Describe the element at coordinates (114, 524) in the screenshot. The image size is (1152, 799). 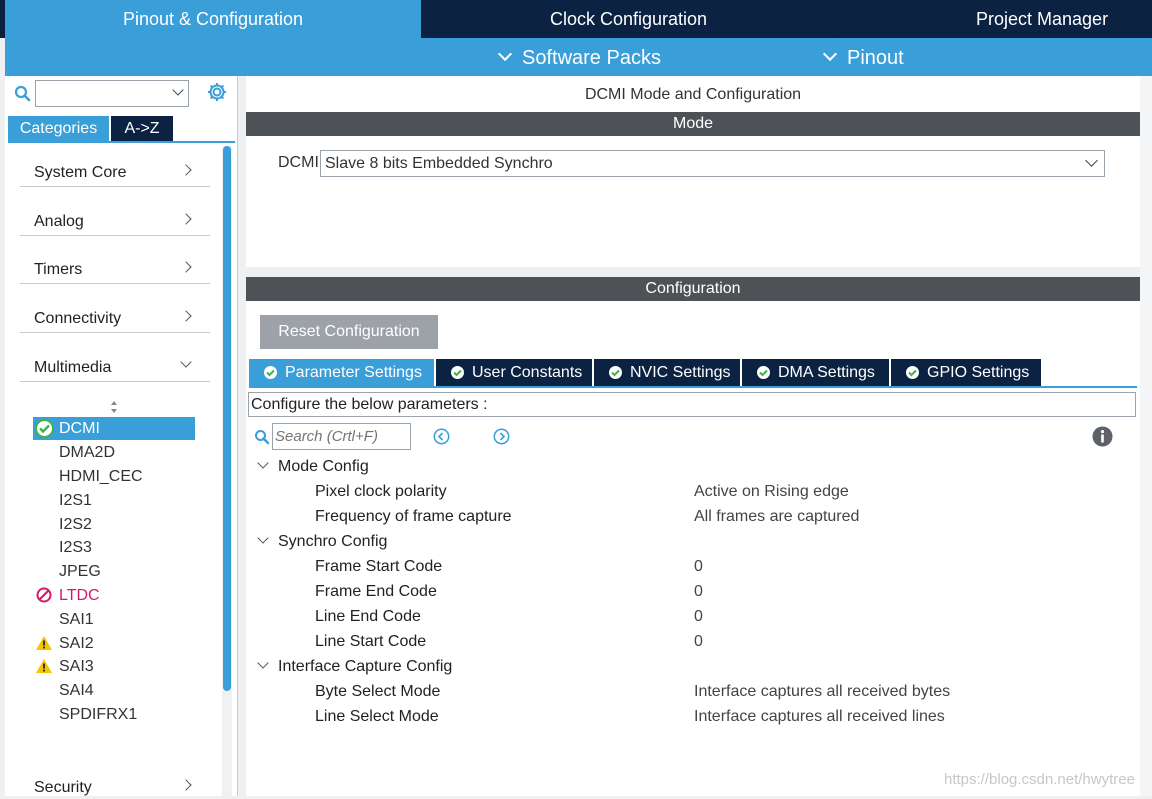
I see `peripheral-i2s2: I2S2` at that location.